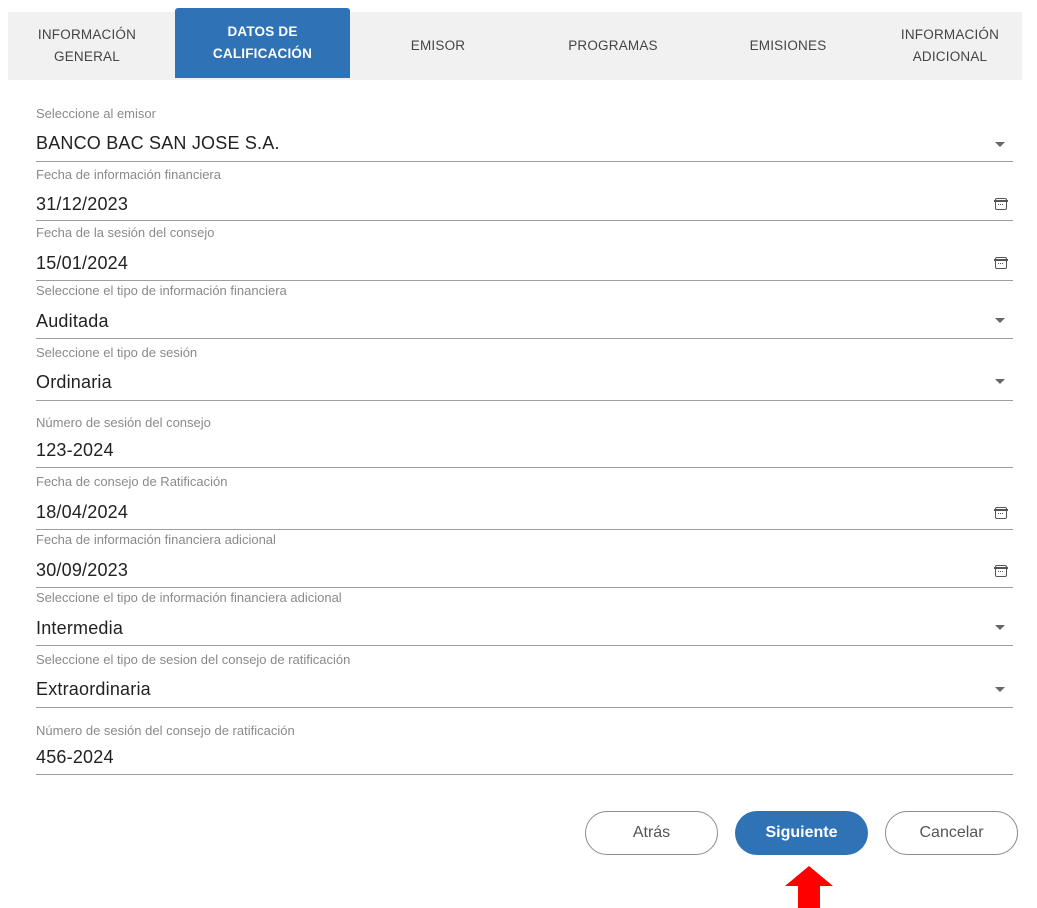 This screenshot has width=1037, height=908. I want to click on field-label: Fecha de consejo de Ratificación, so click(132, 481).